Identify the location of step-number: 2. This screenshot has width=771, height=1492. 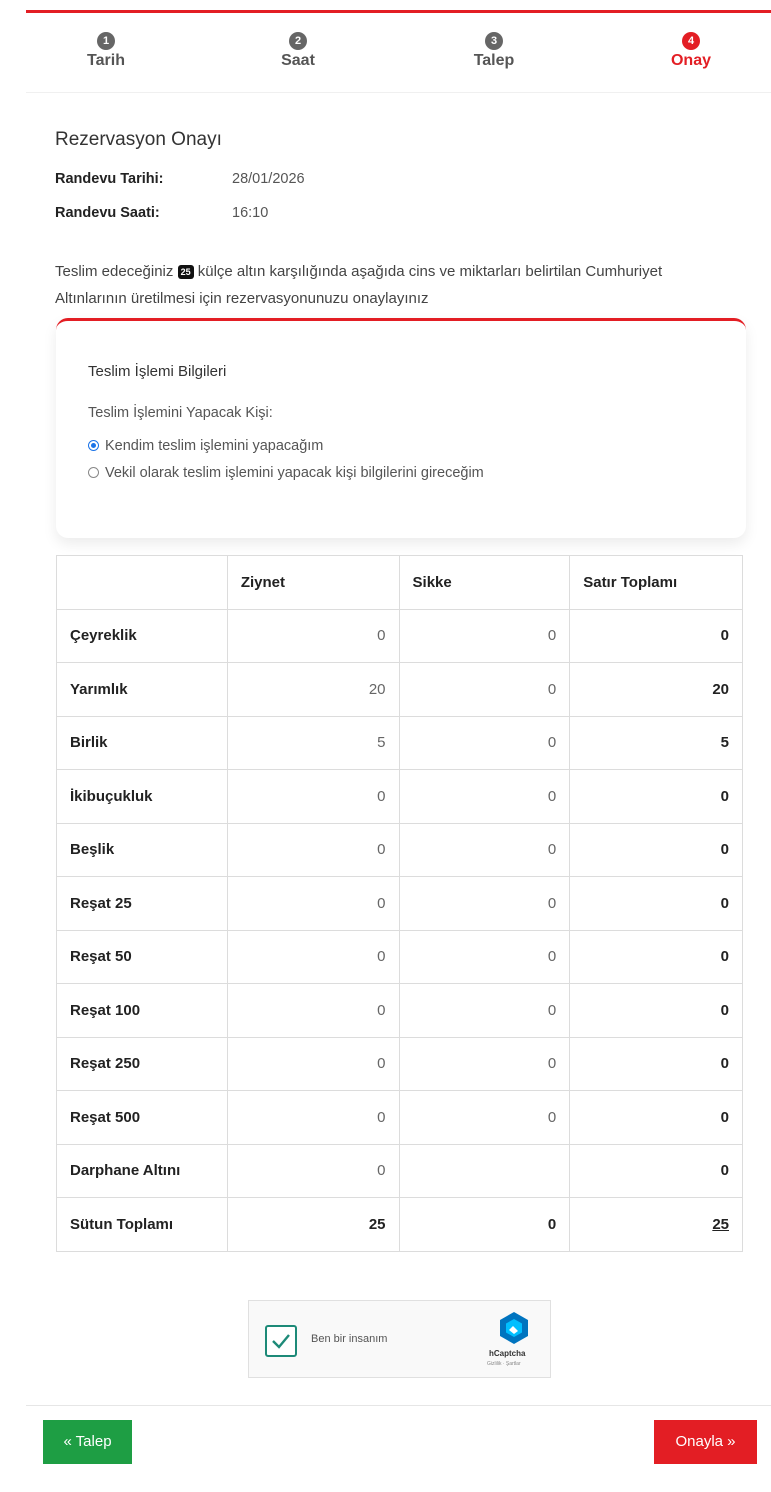
(298, 41).